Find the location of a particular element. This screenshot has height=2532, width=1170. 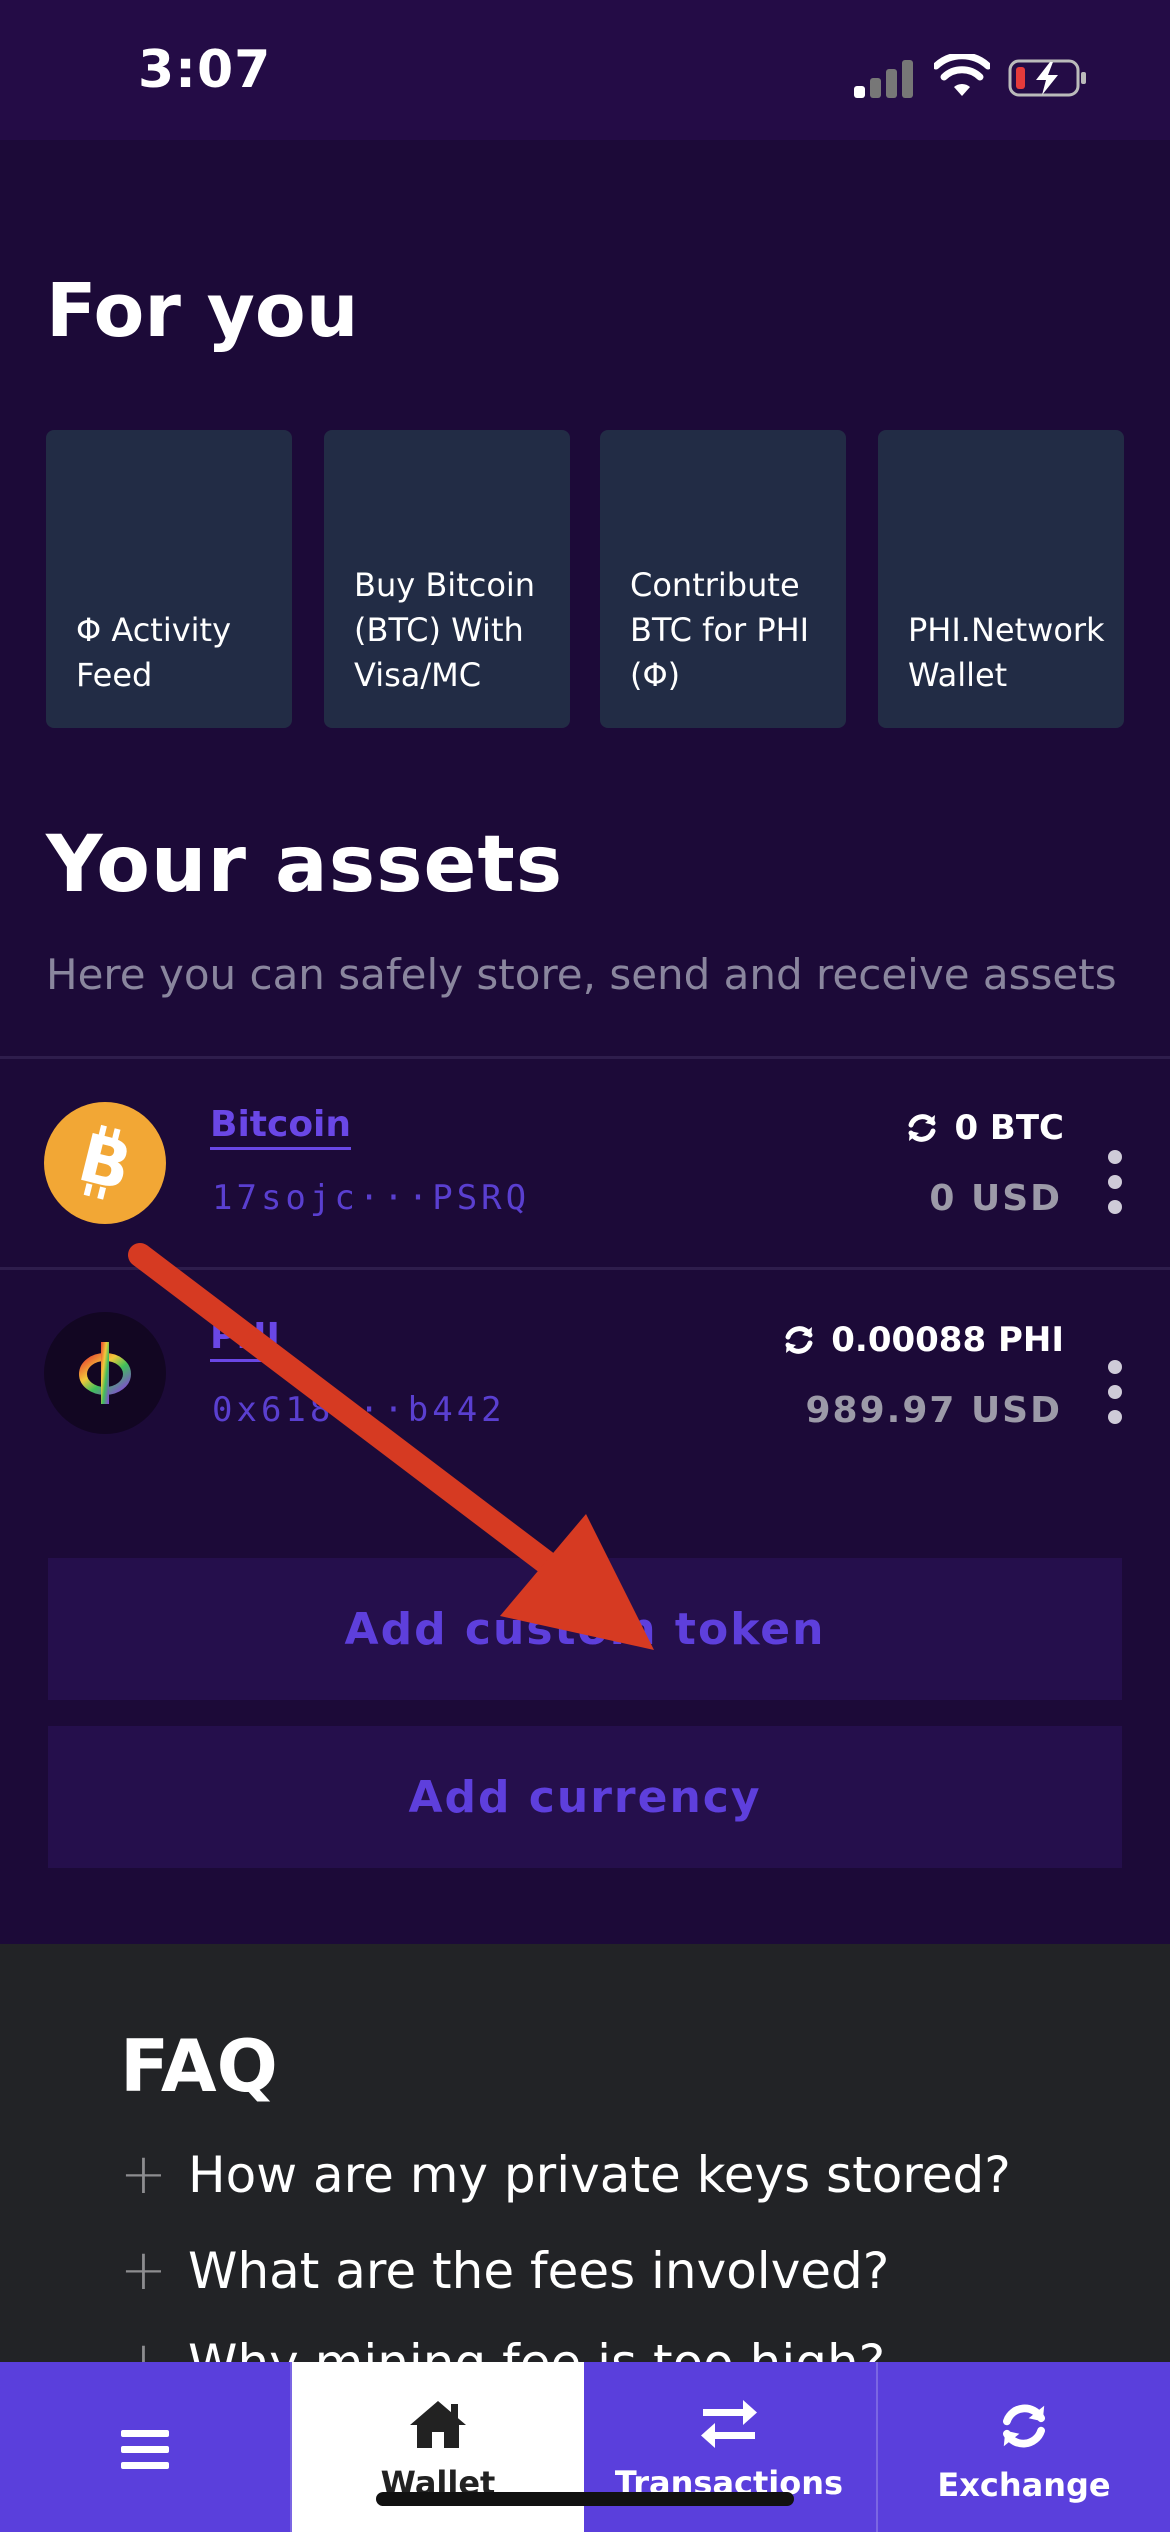

tab-wallet: Wallet is located at coordinates (438, 2447).